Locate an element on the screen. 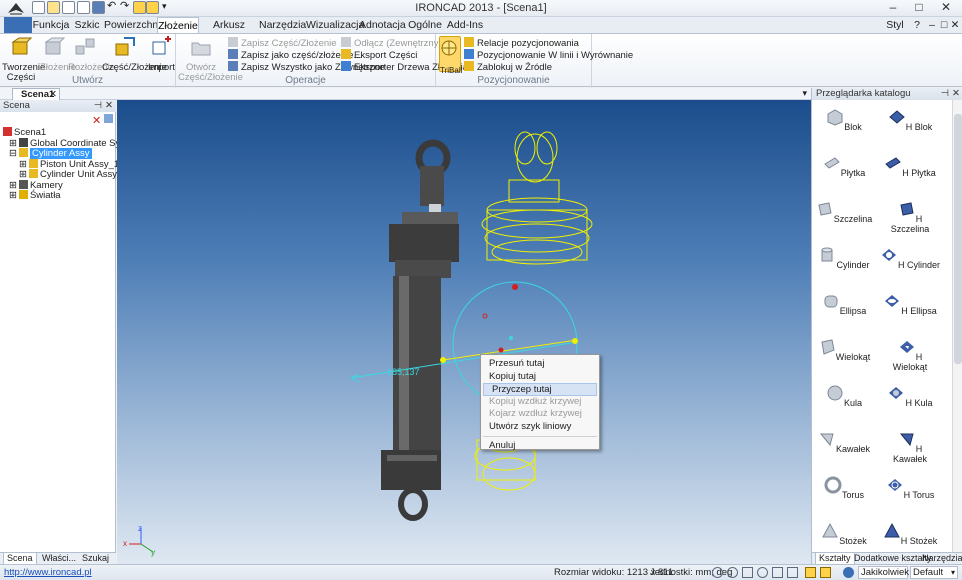 The image size is (962, 580). subassembly-icon is located at coordinates (33, 163).